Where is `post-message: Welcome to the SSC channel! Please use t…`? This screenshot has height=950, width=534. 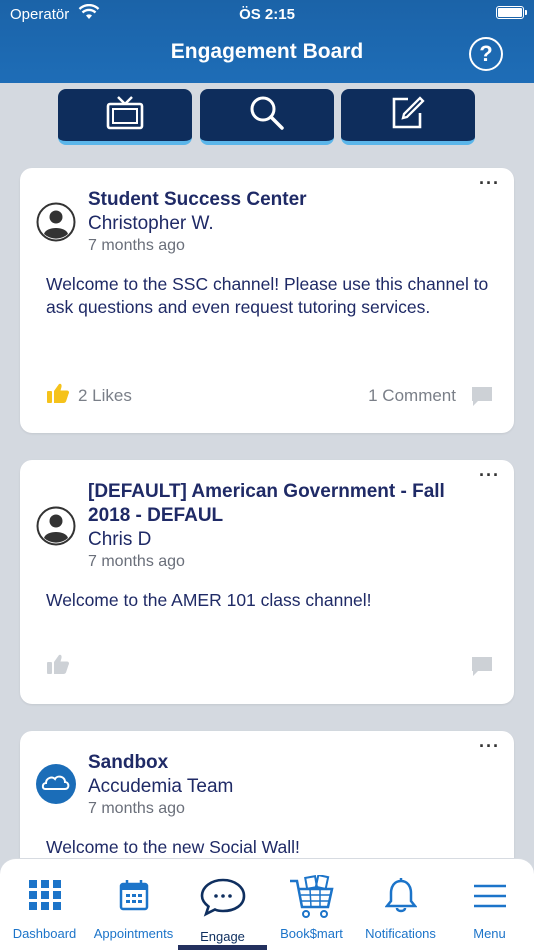
post-message: Welcome to the SSC channel! Please use t… is located at coordinates (267, 295).